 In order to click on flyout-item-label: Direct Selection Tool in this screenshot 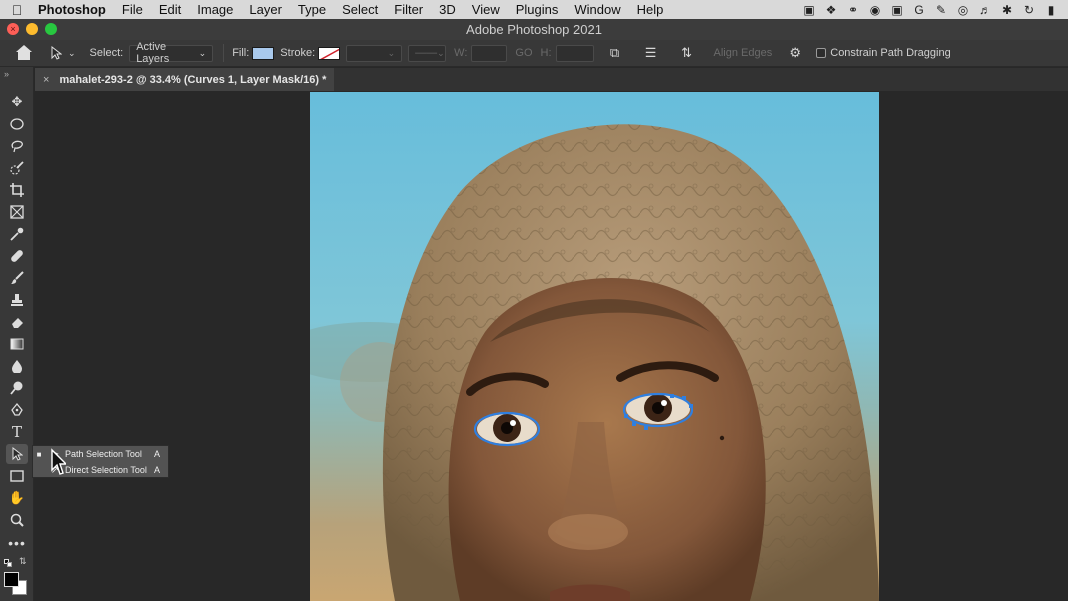, I will do `click(106, 470)`.